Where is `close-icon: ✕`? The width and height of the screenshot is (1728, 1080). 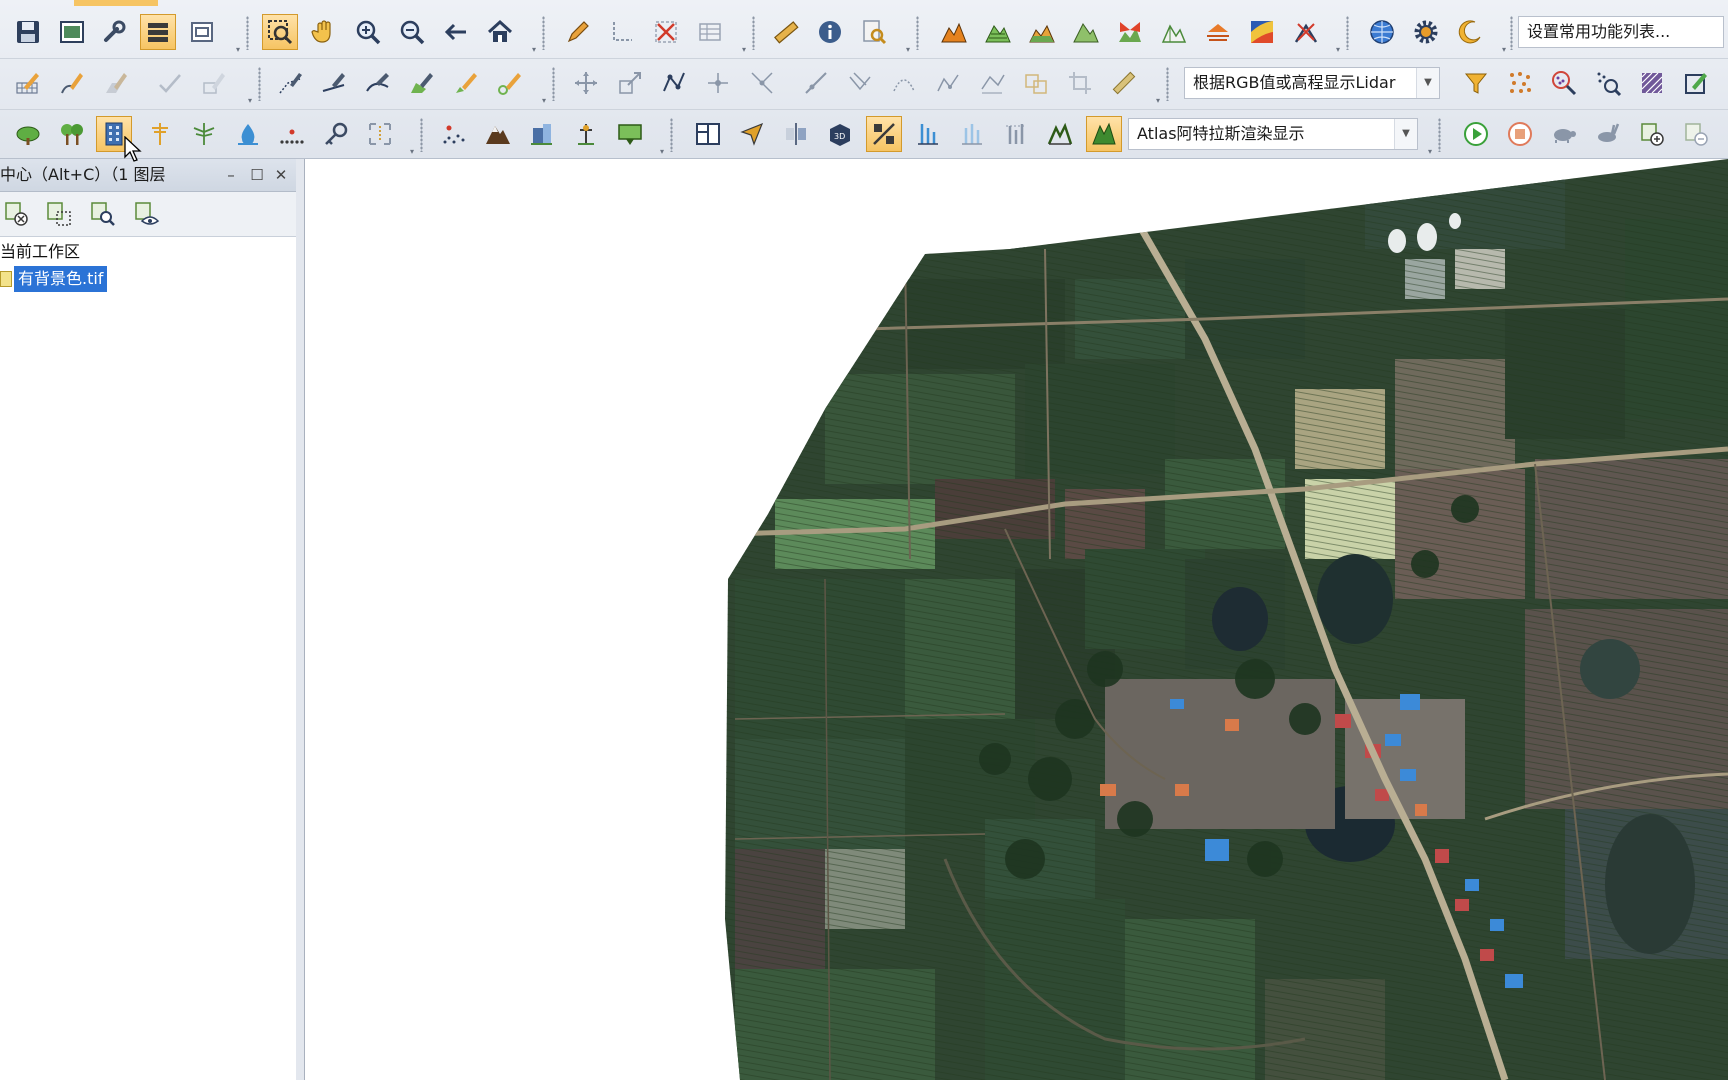 close-icon: ✕ is located at coordinates (281, 175).